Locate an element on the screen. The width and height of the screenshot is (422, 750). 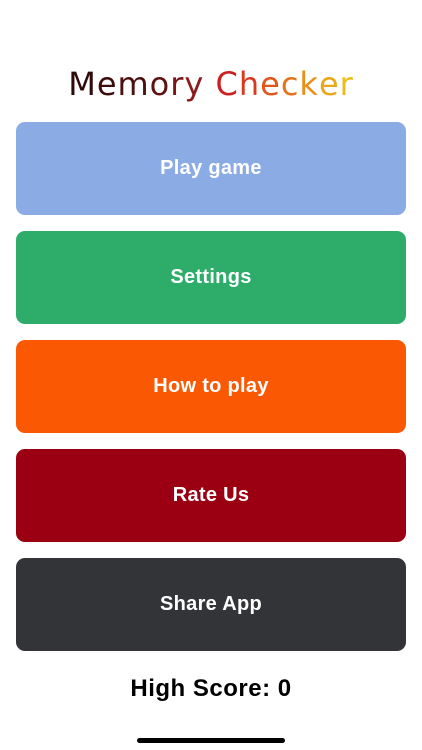
settings-label: Settings is located at coordinates (211, 277).